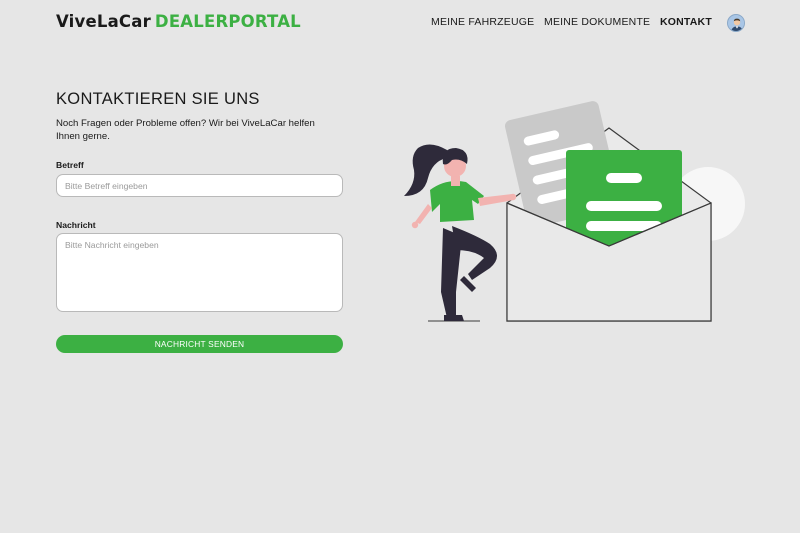  Describe the element at coordinates (736, 23) in the screenshot. I see `user-avatar-icon` at that location.